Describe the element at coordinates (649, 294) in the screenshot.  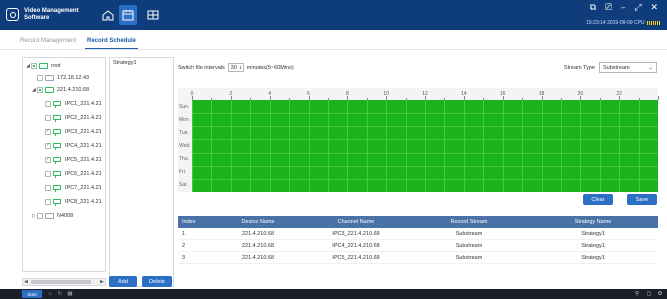
I see `notification-icon: ◻` at that location.